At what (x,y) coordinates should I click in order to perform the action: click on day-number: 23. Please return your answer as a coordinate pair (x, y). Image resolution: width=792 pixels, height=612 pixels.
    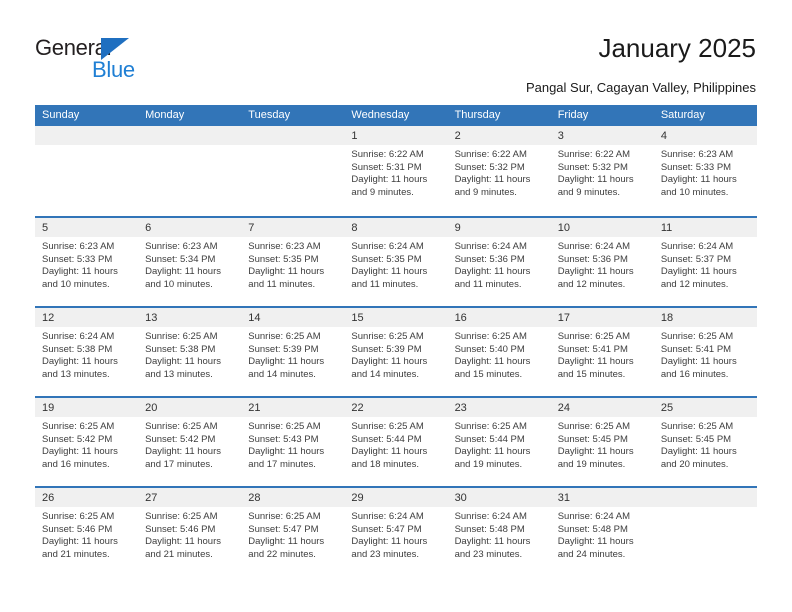
    Looking at the image, I should click on (460, 408).